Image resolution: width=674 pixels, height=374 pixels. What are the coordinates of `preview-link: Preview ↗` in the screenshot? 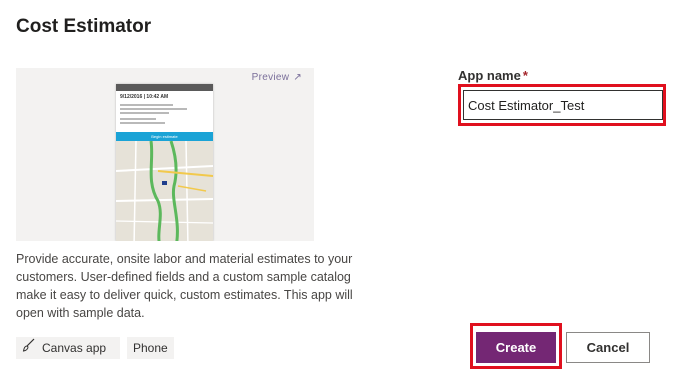 It's located at (277, 77).